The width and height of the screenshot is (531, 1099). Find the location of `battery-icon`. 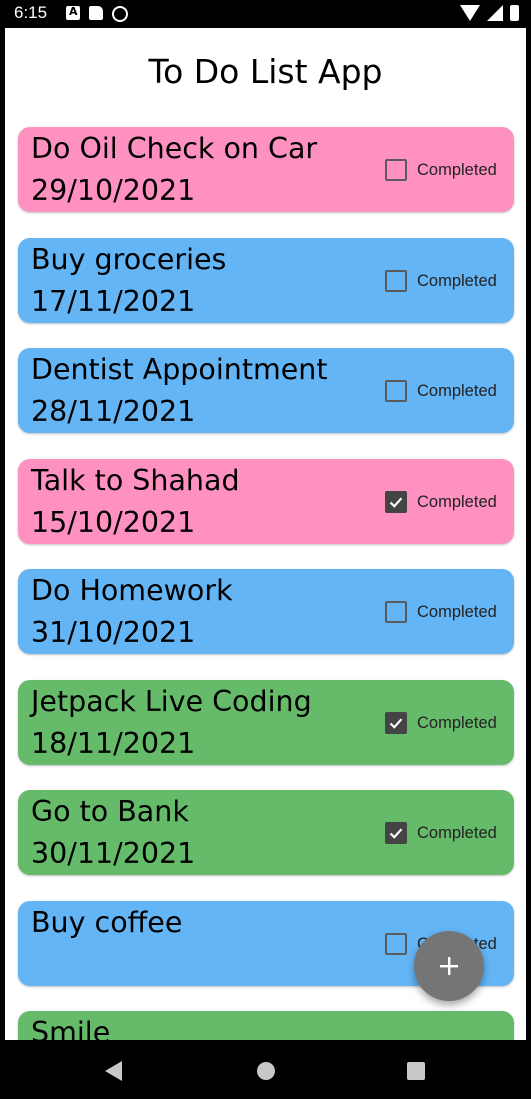

battery-icon is located at coordinates (514, 13).